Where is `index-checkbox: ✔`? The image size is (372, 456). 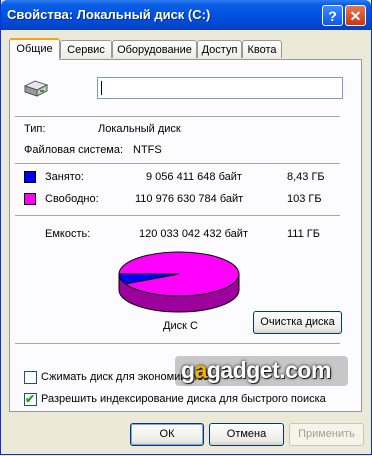 index-checkbox: ✔ is located at coordinates (30, 399).